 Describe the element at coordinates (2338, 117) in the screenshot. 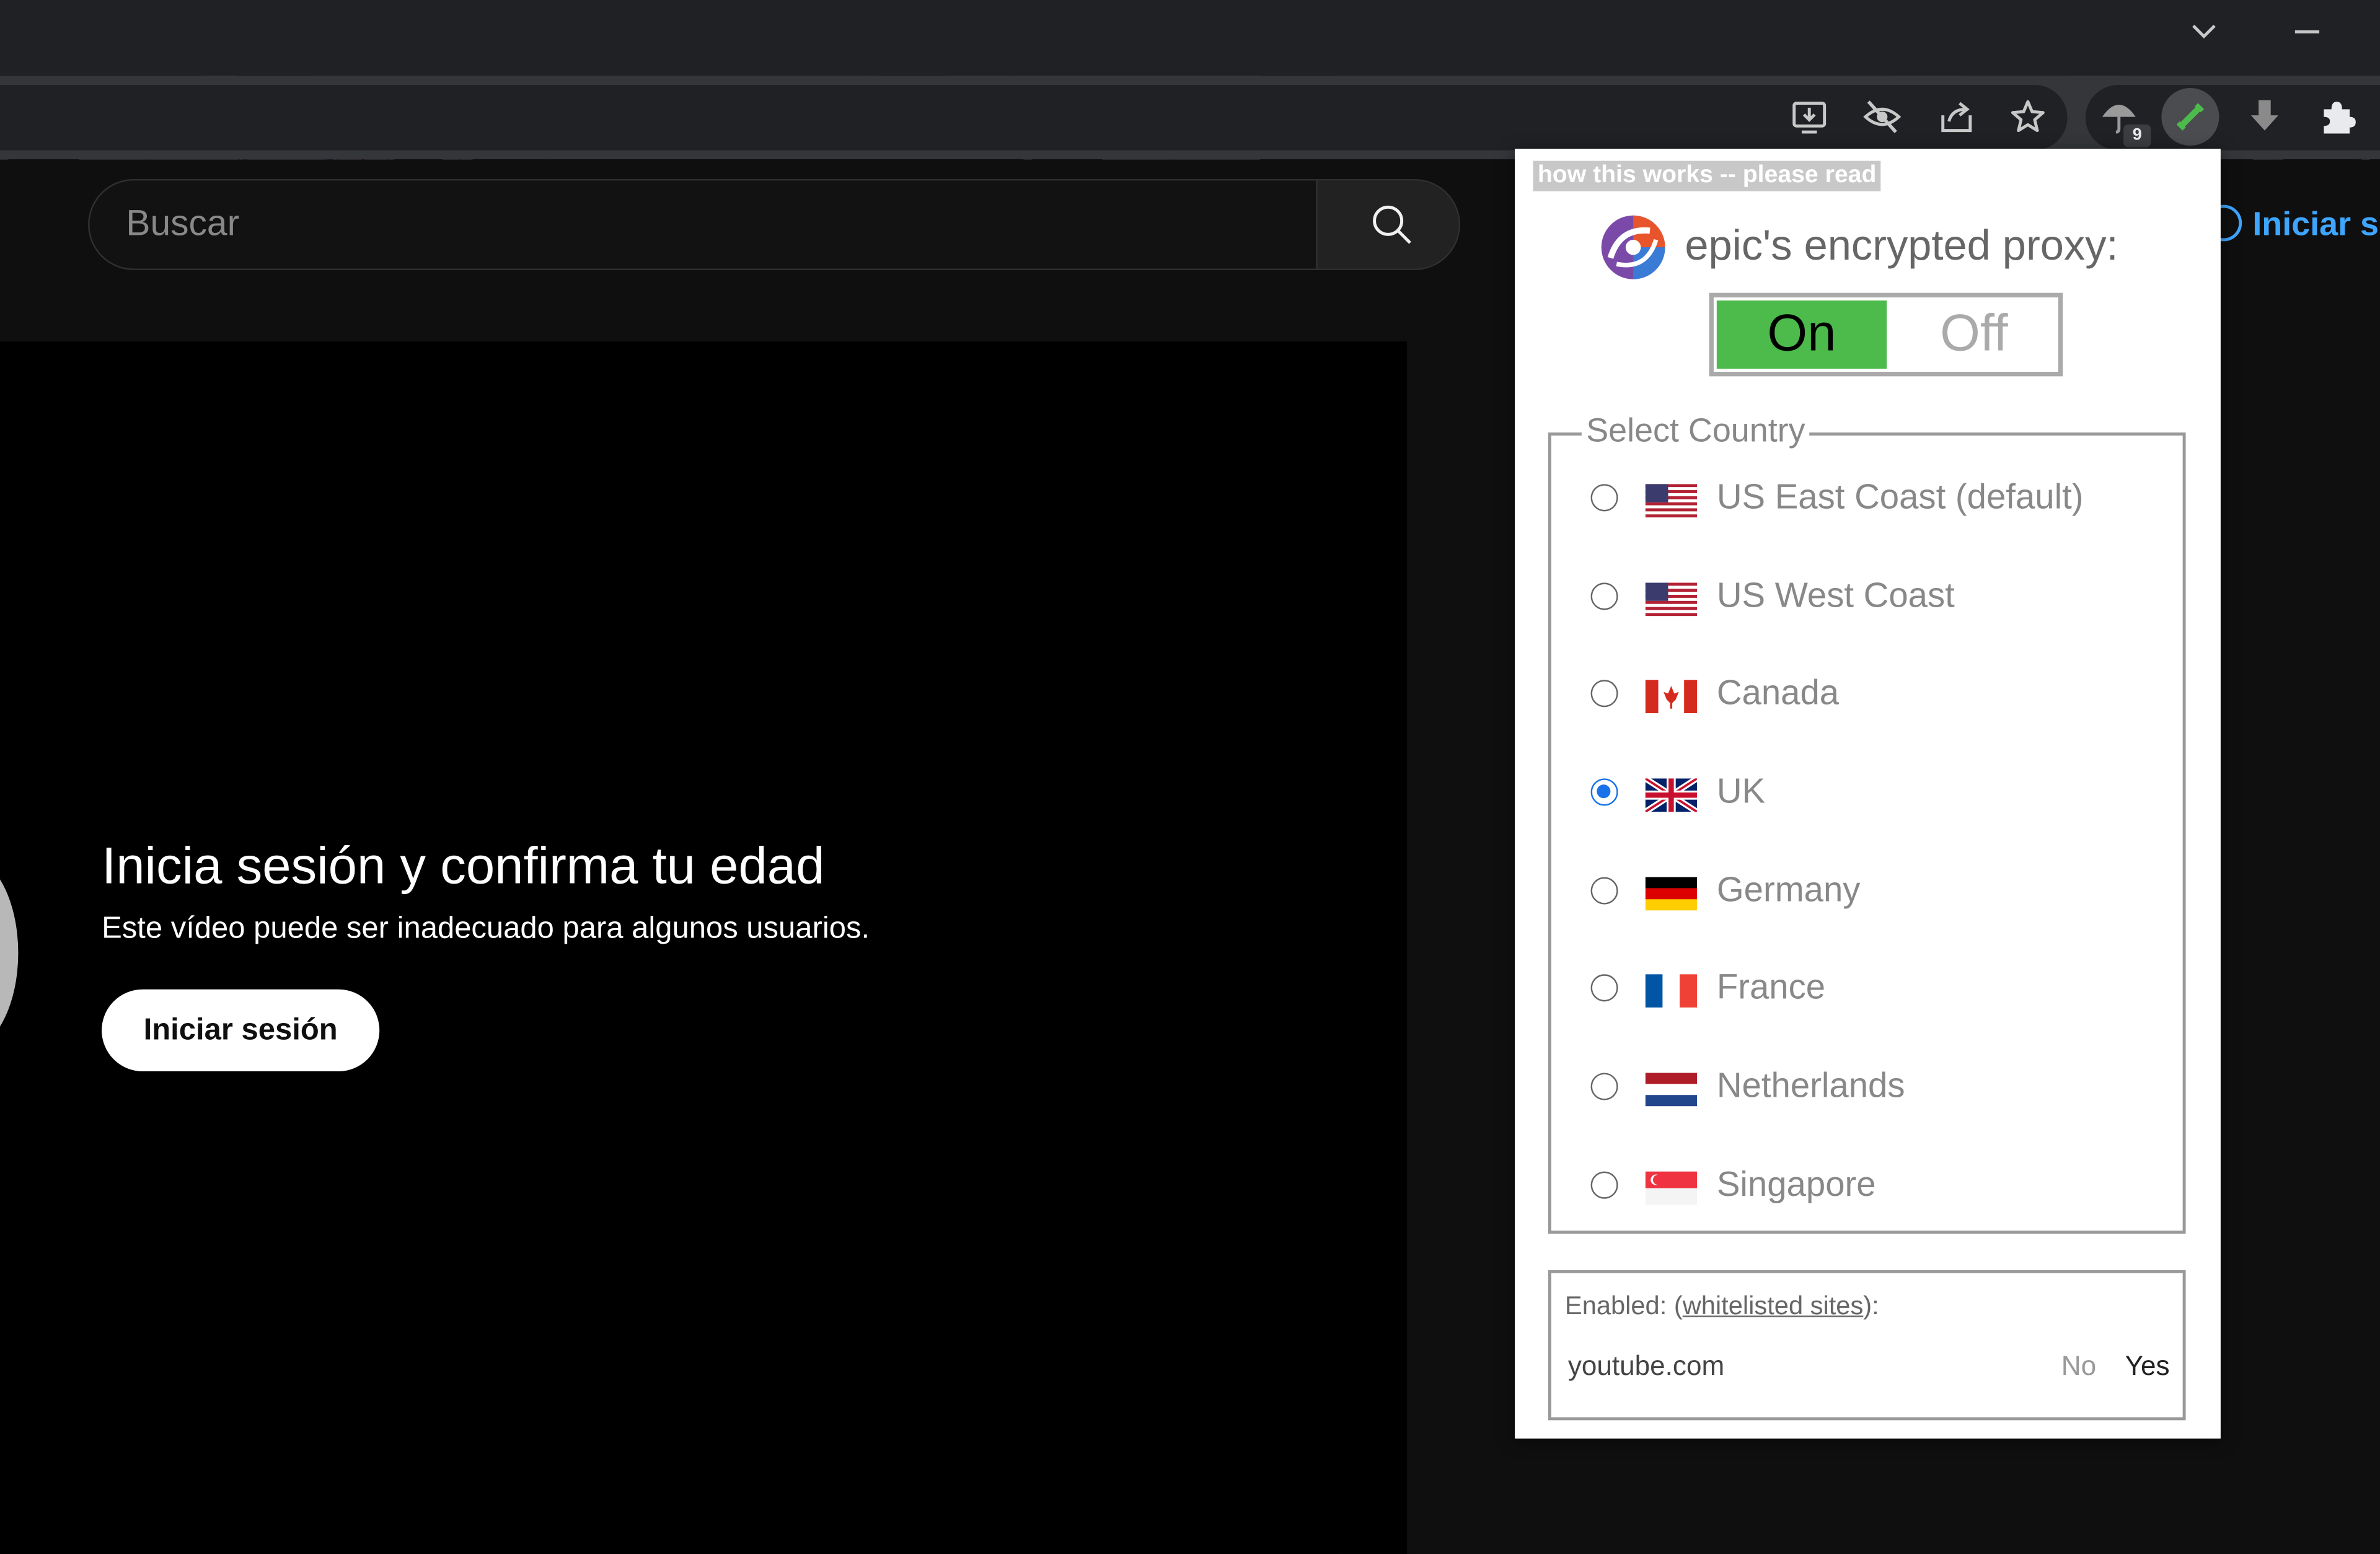

I see `puzzle-icon` at that location.